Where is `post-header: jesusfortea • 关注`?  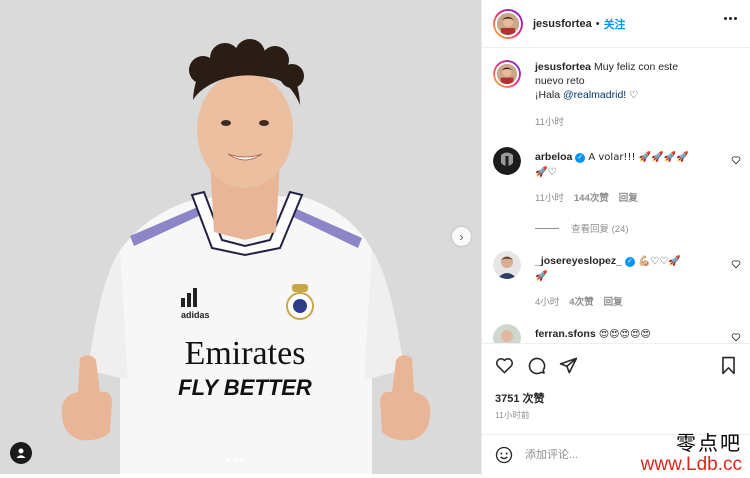
post-header: jesusfortea • 关注 is located at coordinates (616, 24).